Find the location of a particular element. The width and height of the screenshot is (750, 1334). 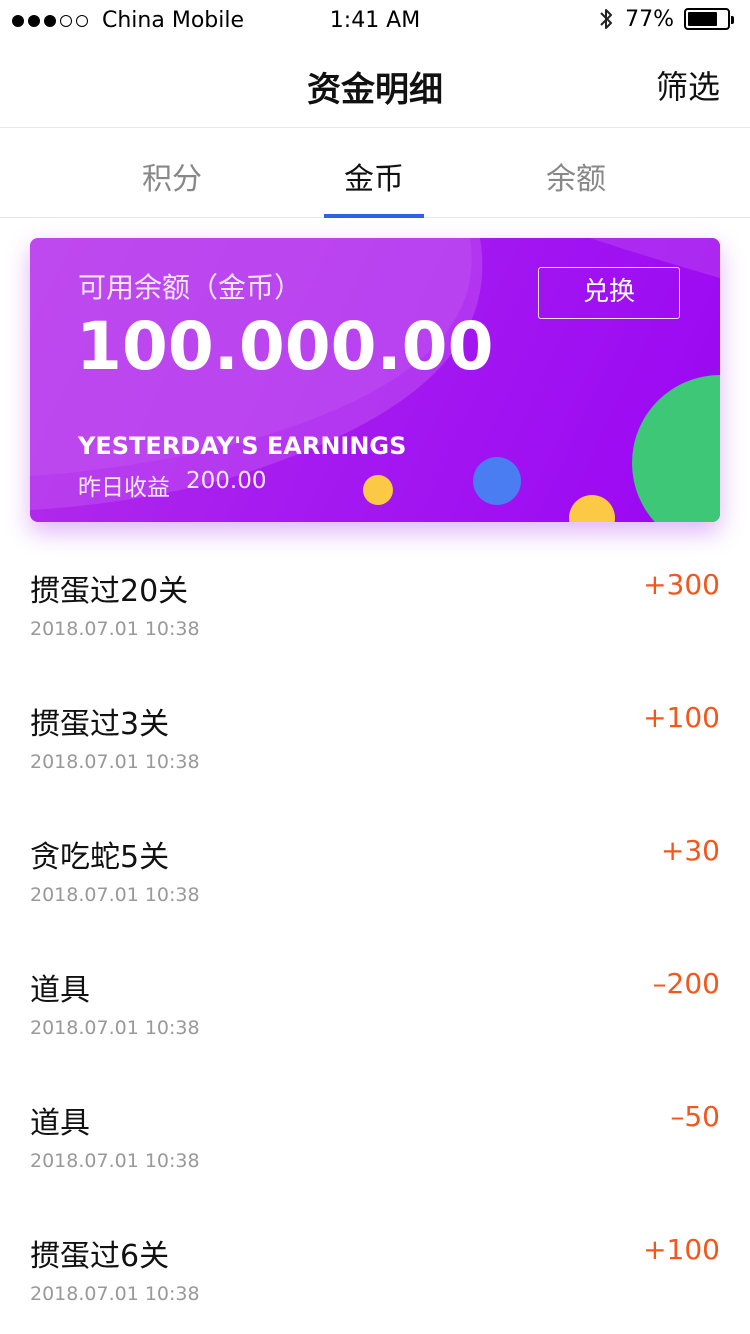

tab-balance: 余额 is located at coordinates (576, 176).